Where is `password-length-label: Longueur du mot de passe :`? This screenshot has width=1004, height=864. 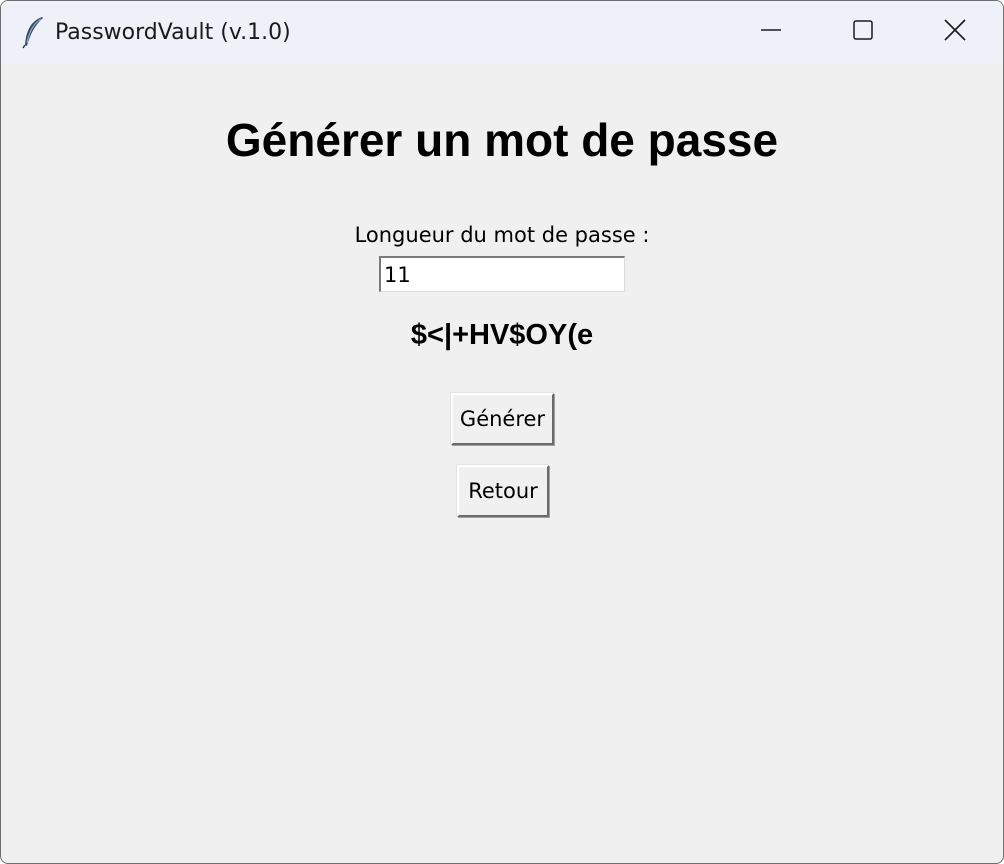
password-length-label: Longueur du mot de passe : is located at coordinates (502, 235).